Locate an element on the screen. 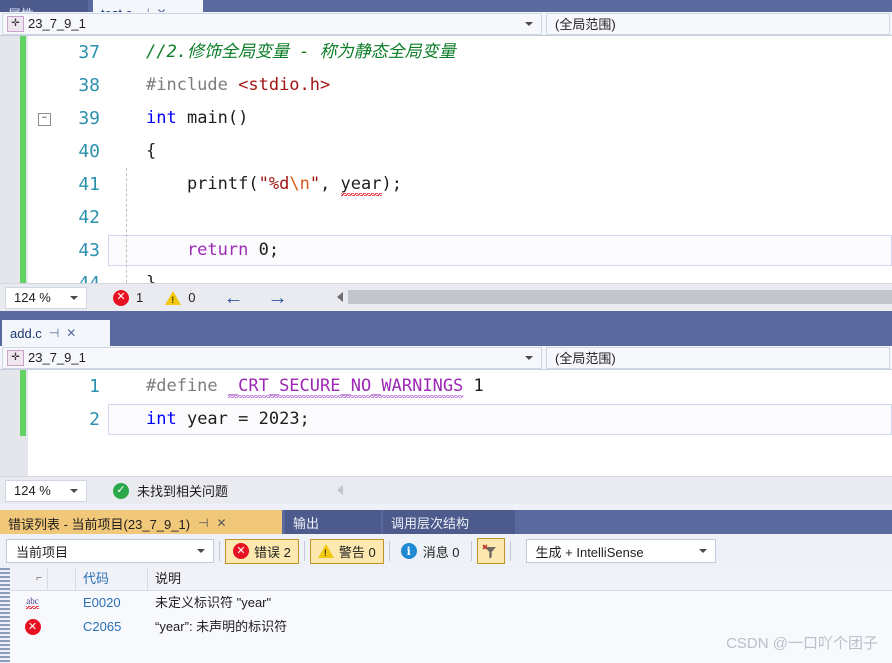 Image resolution: width=892 pixels, height=663 pixels. code-token: //2.修饰全局变量 - 称为静态全局变量 is located at coordinates (301, 52).